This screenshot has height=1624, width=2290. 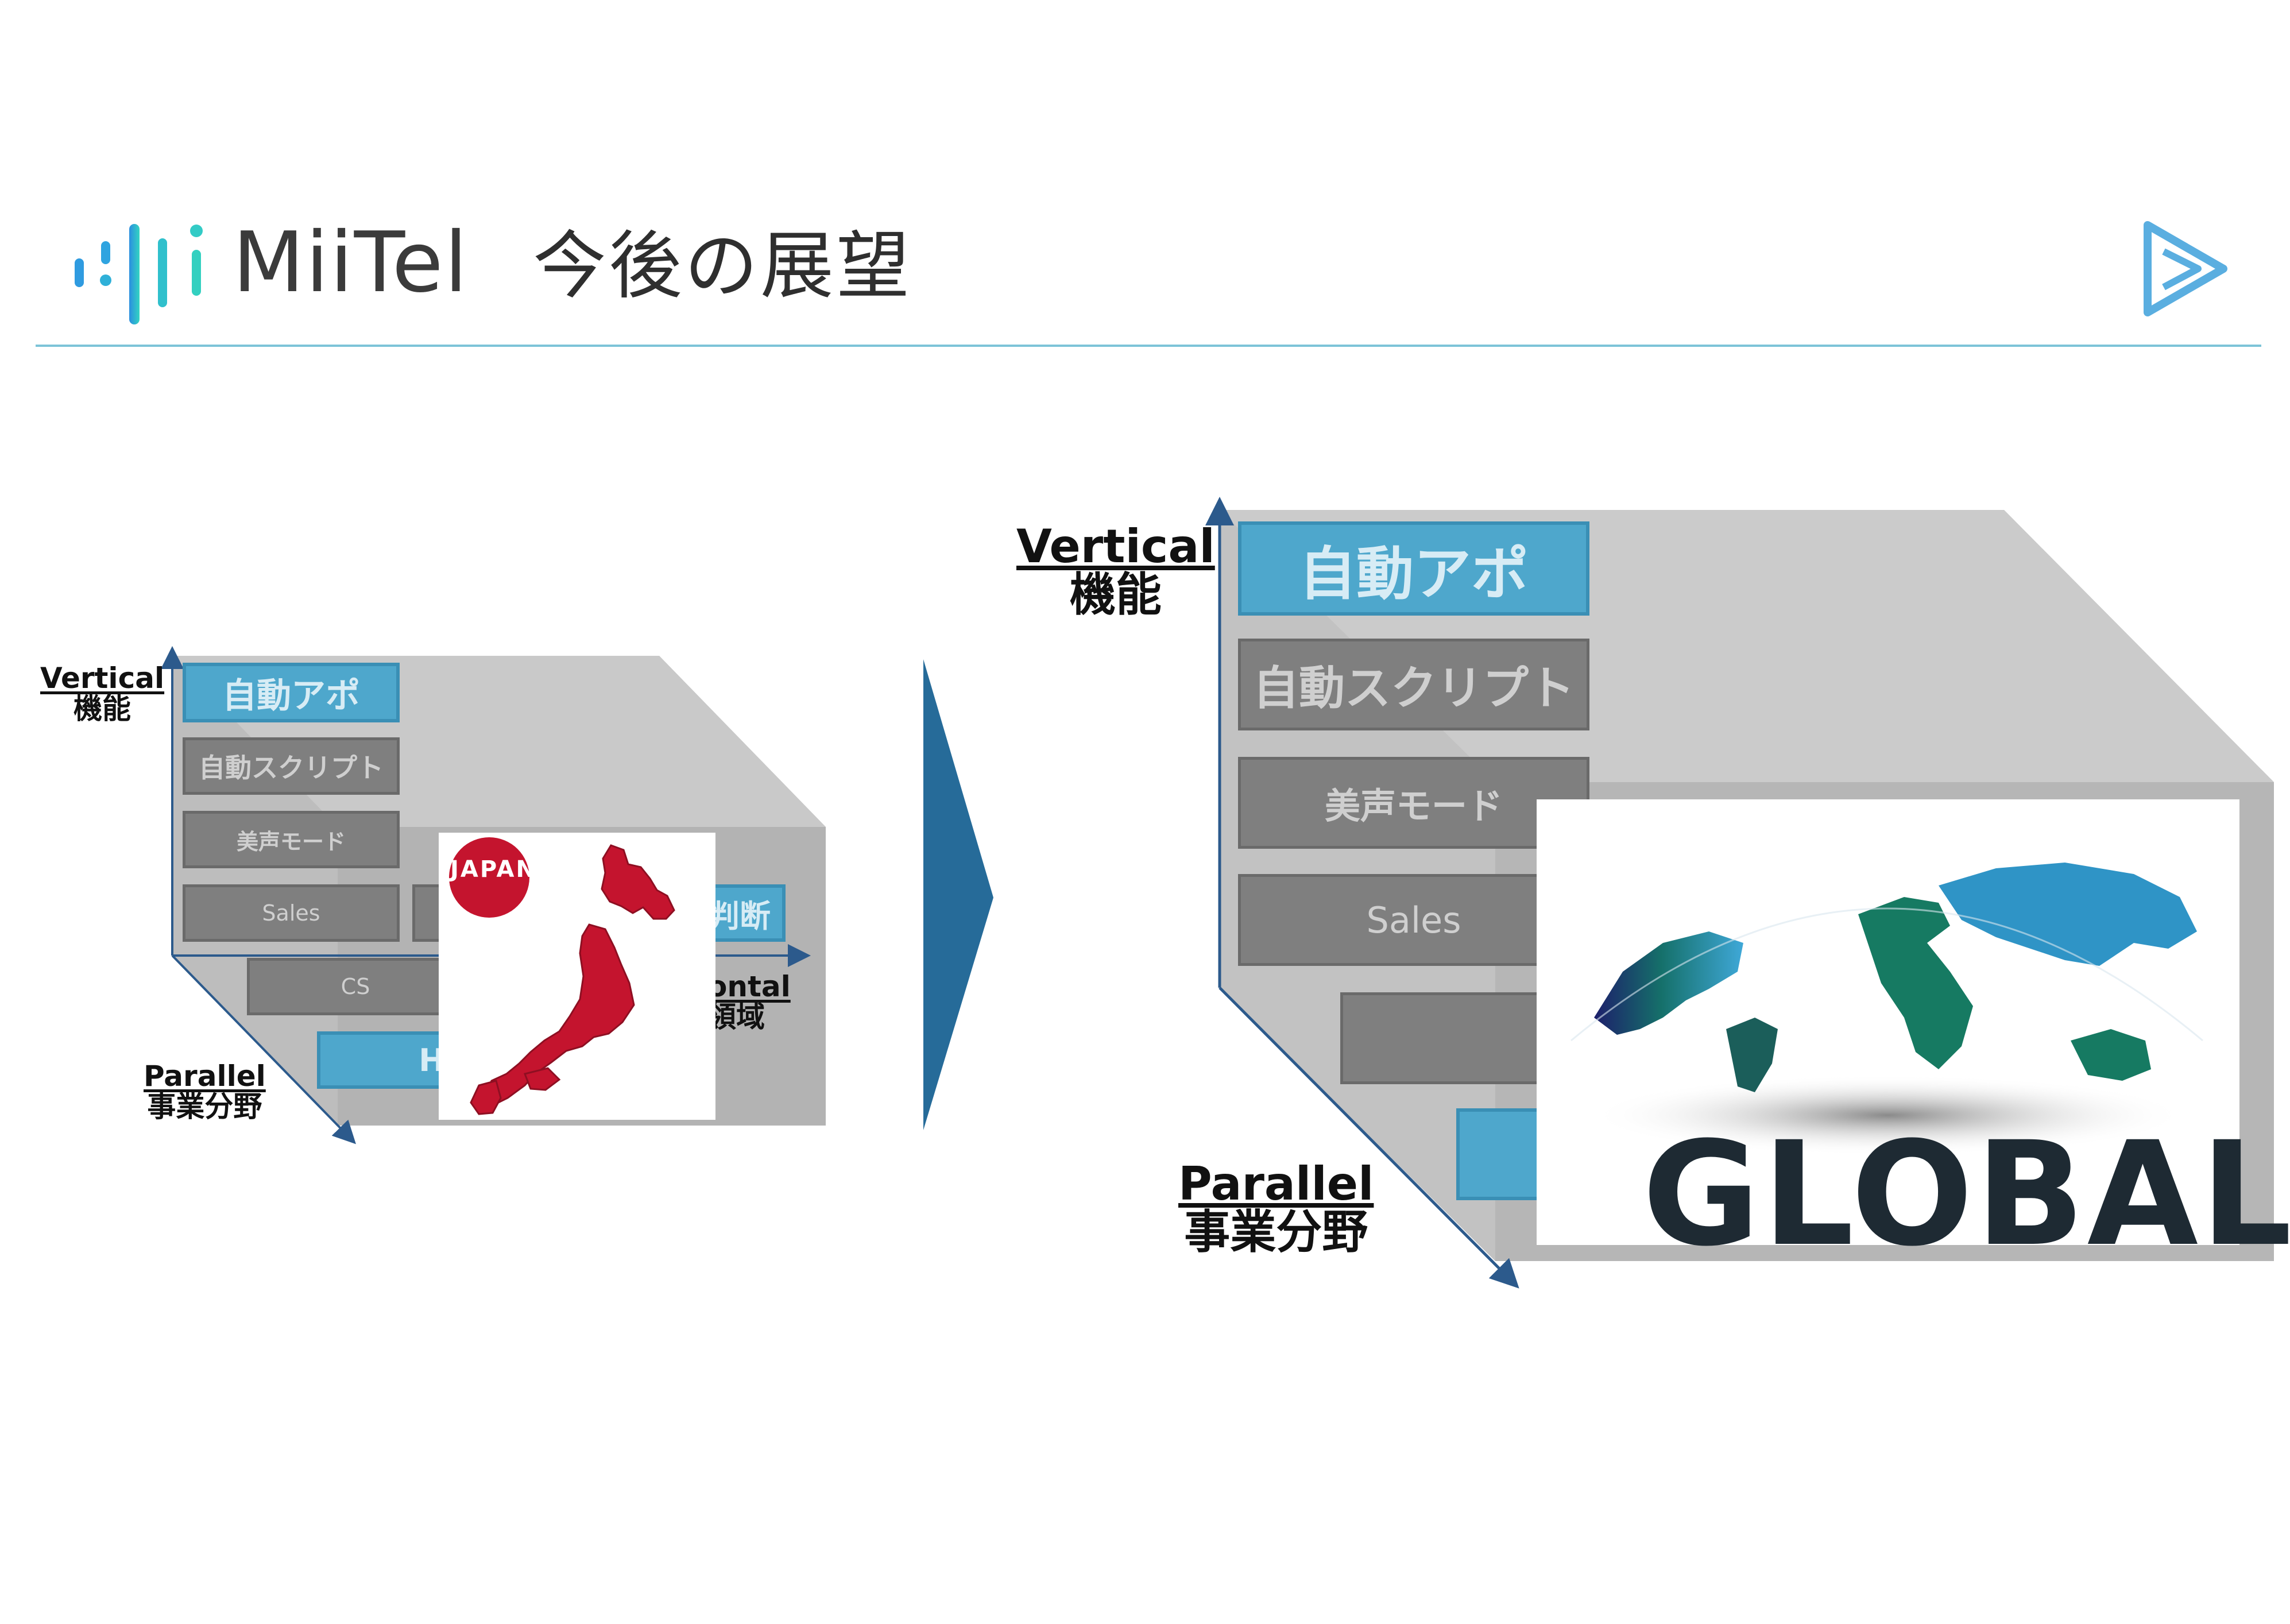 What do you see at coordinates (1276, 1184) in the screenshot?
I see `right-parallel-axis-en: Parallel` at bounding box center [1276, 1184].